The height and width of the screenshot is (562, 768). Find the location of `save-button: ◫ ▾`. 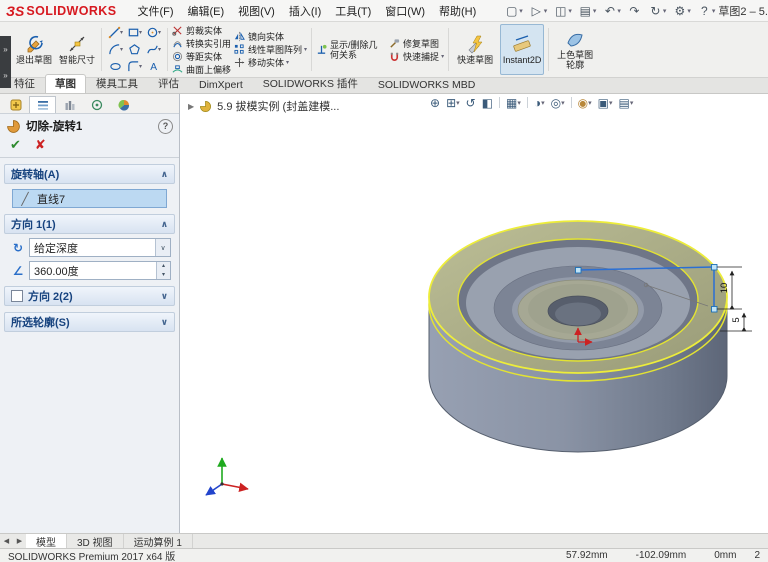

save-button: ◫ ▾ is located at coordinates (562, 11).